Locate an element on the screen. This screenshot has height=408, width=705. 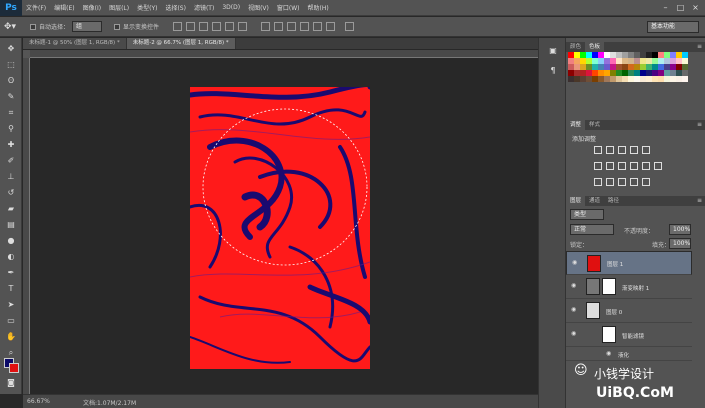
menu-file: 文件(F) is located at coordinates (36, 7).